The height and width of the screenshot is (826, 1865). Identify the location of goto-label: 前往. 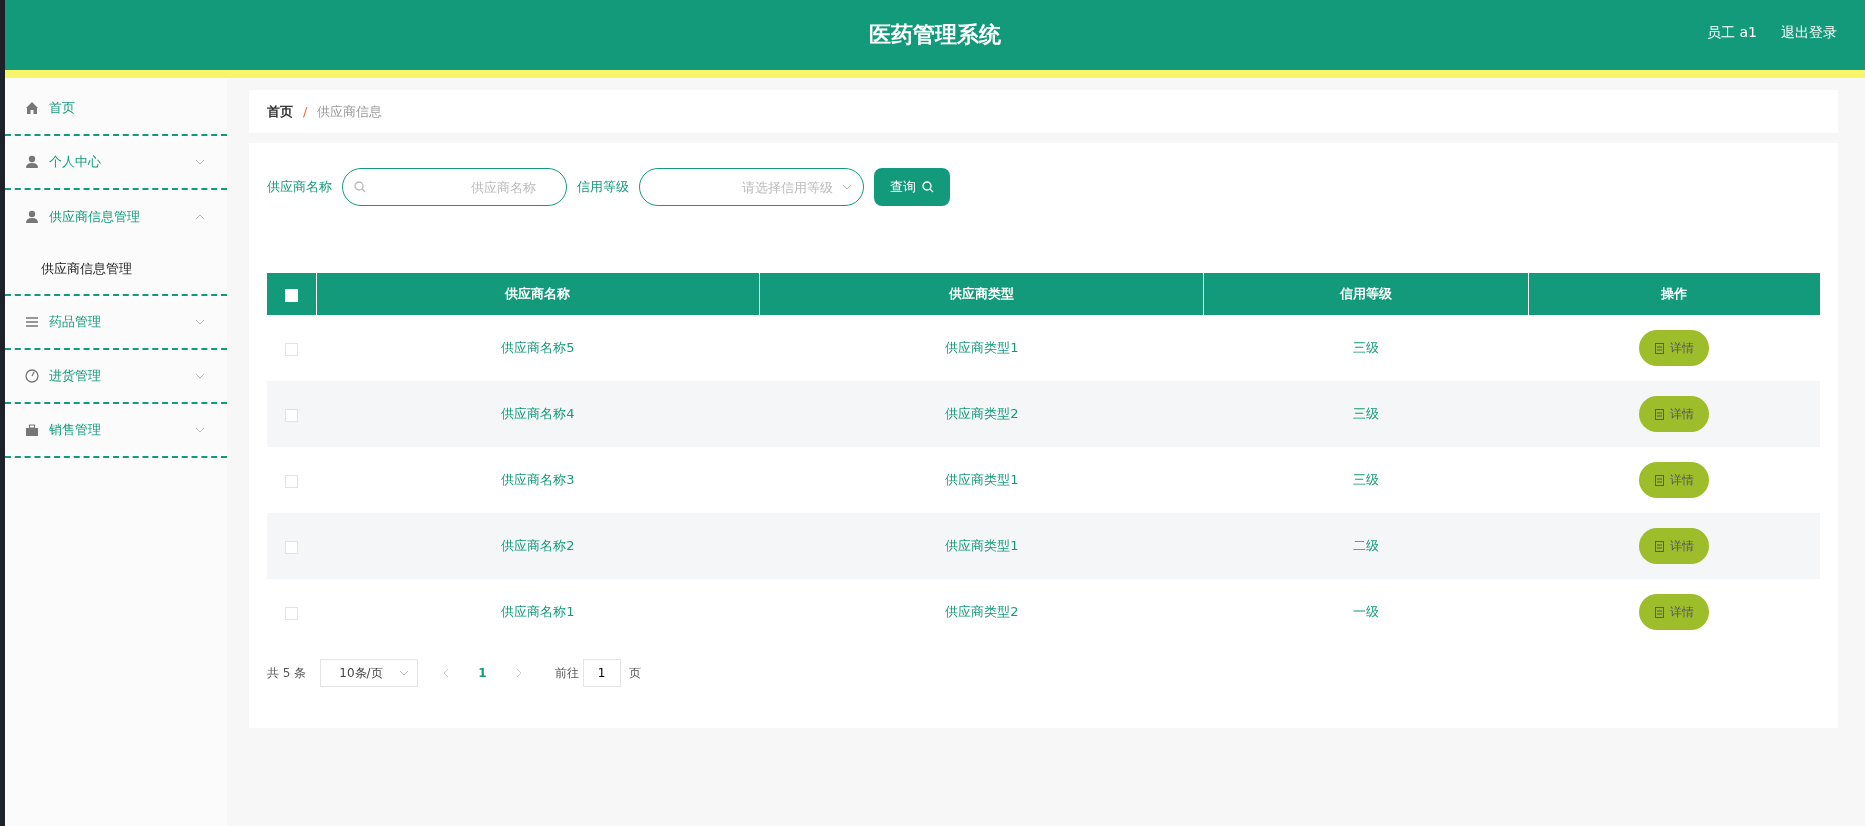
(566, 673).